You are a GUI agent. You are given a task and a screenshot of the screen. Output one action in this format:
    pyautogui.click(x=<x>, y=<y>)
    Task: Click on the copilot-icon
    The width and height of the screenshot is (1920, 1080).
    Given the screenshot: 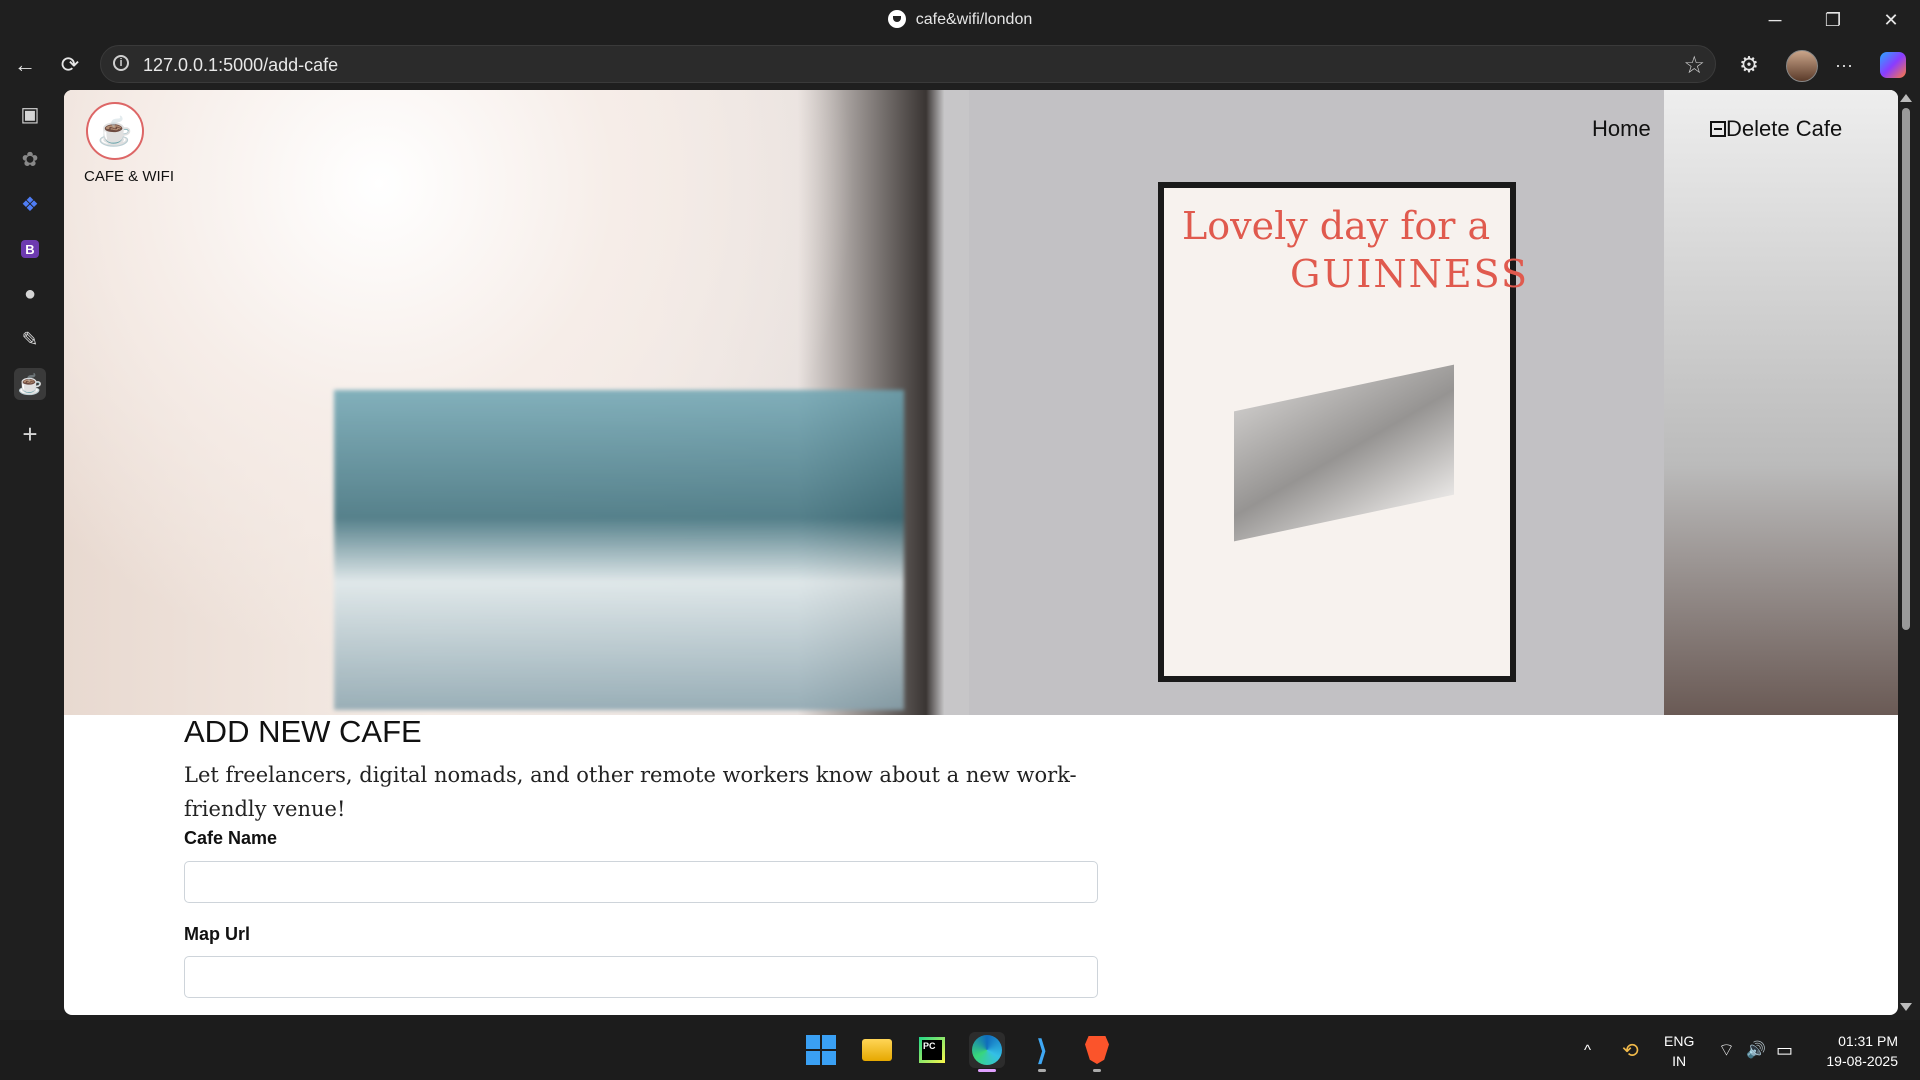 What is the action you would take?
    pyautogui.click(x=1893, y=65)
    